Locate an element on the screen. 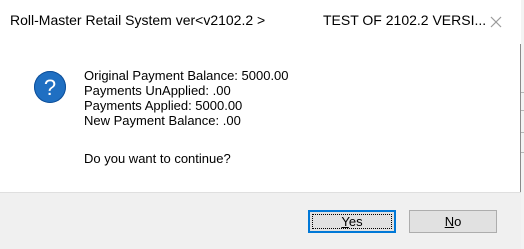 Image resolution: width=524 pixels, height=249 pixels. no-button-label: No is located at coordinates (453, 221).